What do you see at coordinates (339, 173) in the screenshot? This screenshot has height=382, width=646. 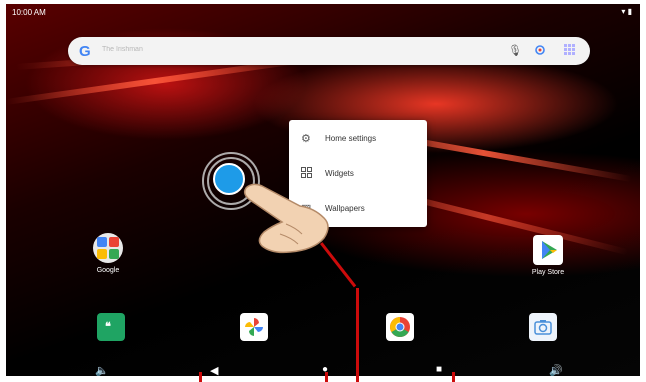 I see `menu-item-label: Widgets` at bounding box center [339, 173].